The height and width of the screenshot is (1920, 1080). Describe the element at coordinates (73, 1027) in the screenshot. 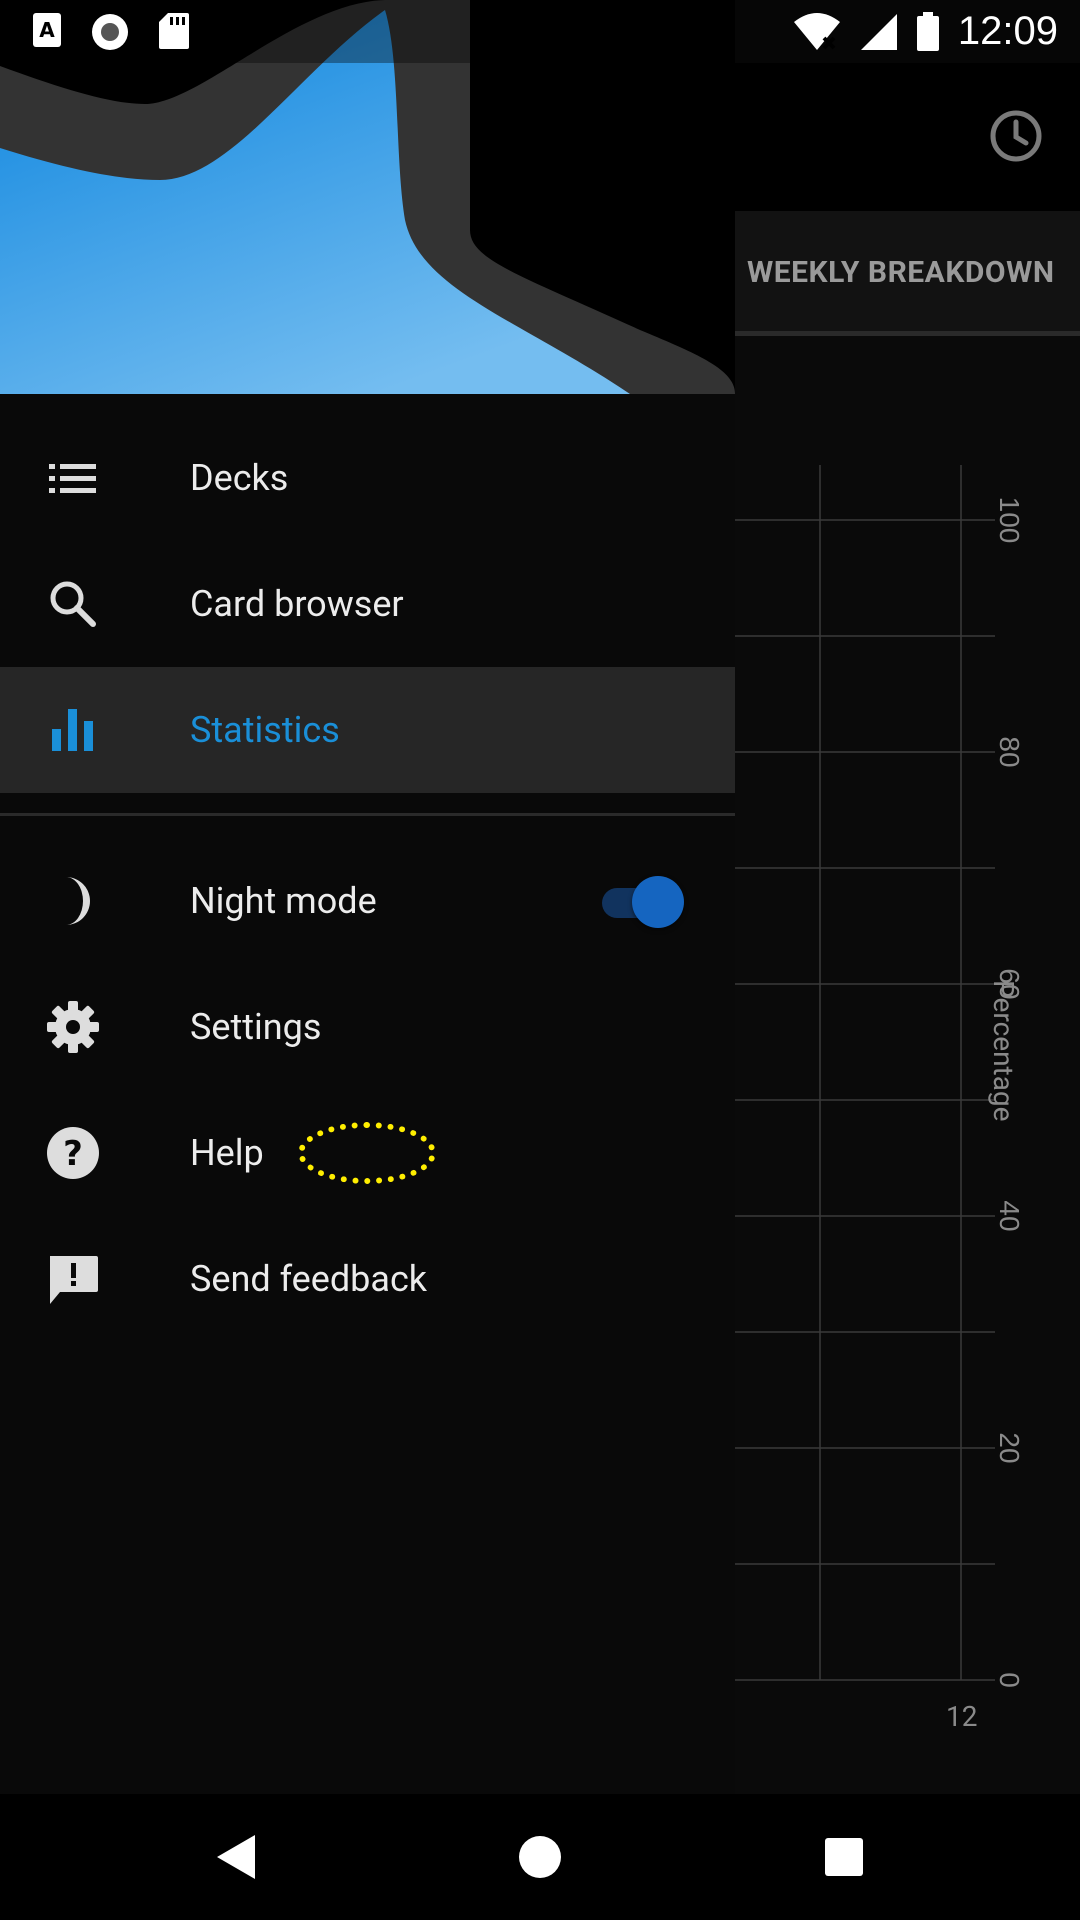

I see `gear-icon` at that location.